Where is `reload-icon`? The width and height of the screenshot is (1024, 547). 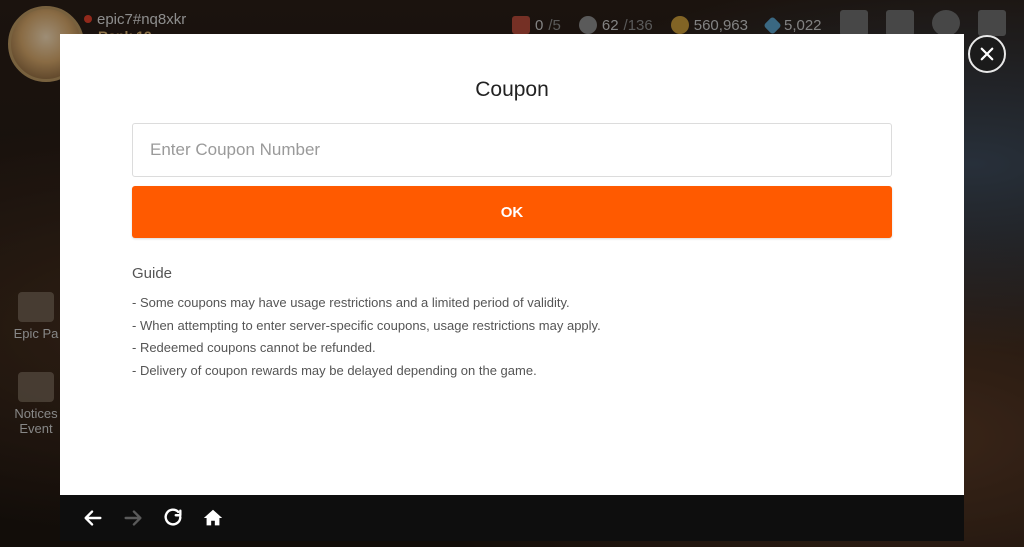
reload-icon is located at coordinates (173, 517).